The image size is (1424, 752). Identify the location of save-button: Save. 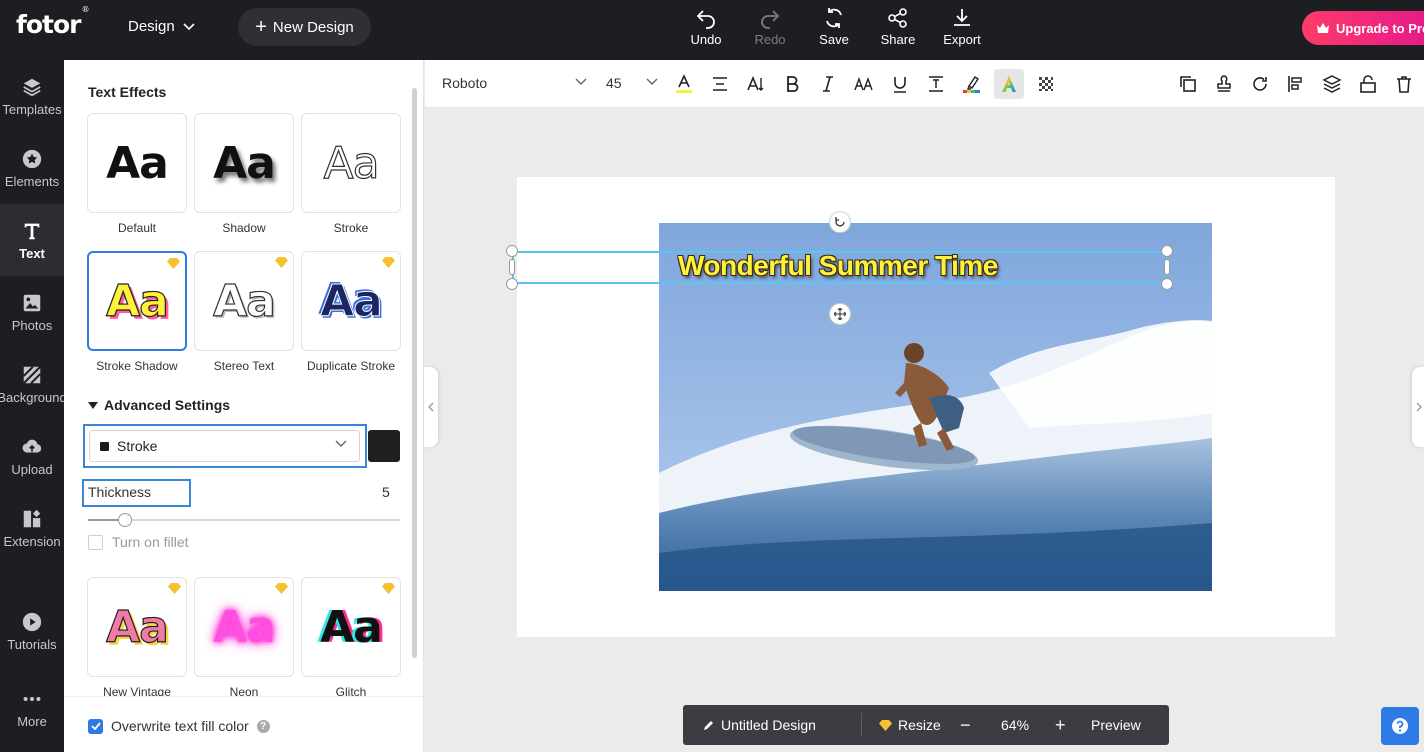
(834, 26).